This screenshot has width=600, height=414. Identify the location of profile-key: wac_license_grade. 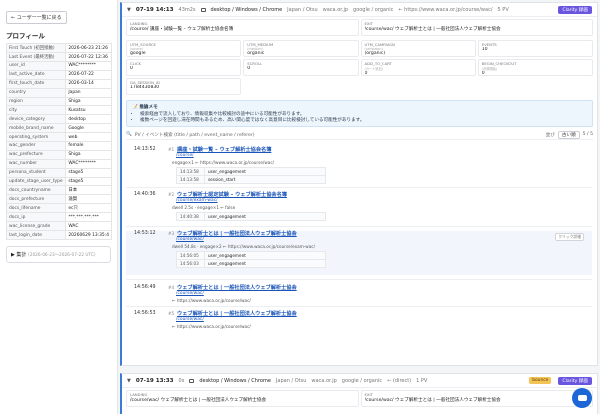
(36, 226).